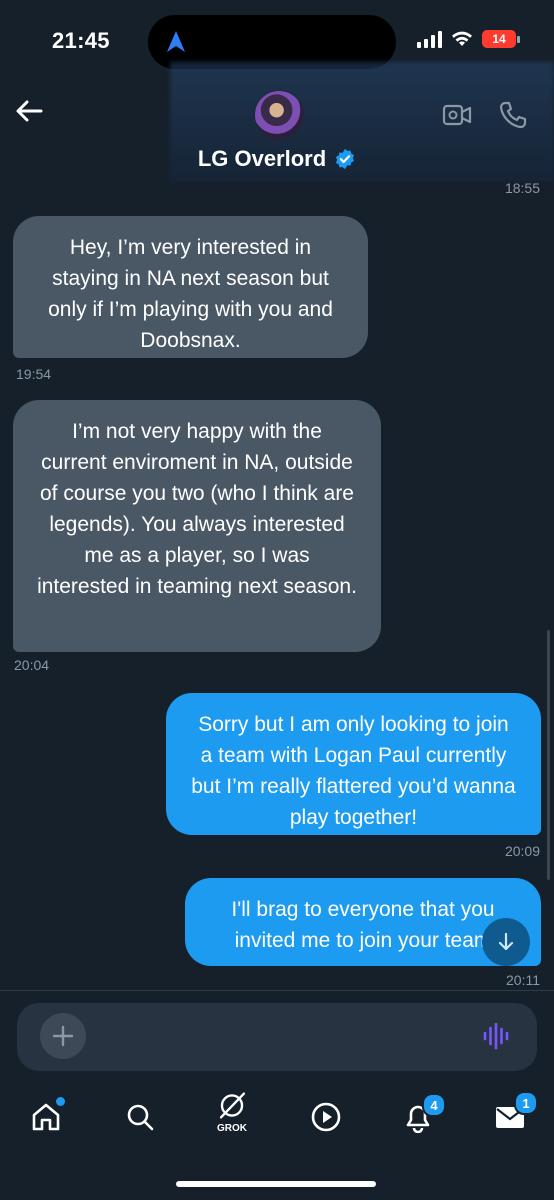 This screenshot has width=554, height=1200. What do you see at coordinates (429, 39) in the screenshot?
I see `signal-icon` at bounding box center [429, 39].